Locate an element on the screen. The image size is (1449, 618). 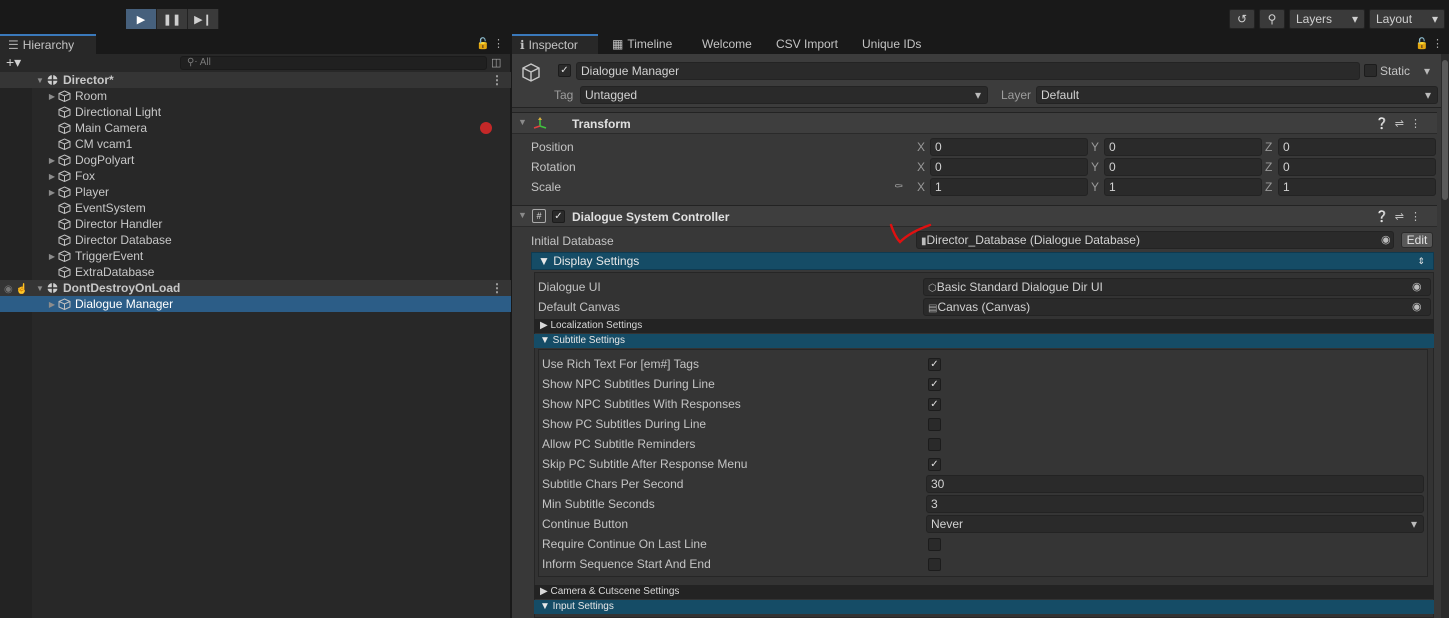
scene-row: ◉ ☝ ▼ DontDestroyOnLoad ⋮ is located at coordinates (255, 288).